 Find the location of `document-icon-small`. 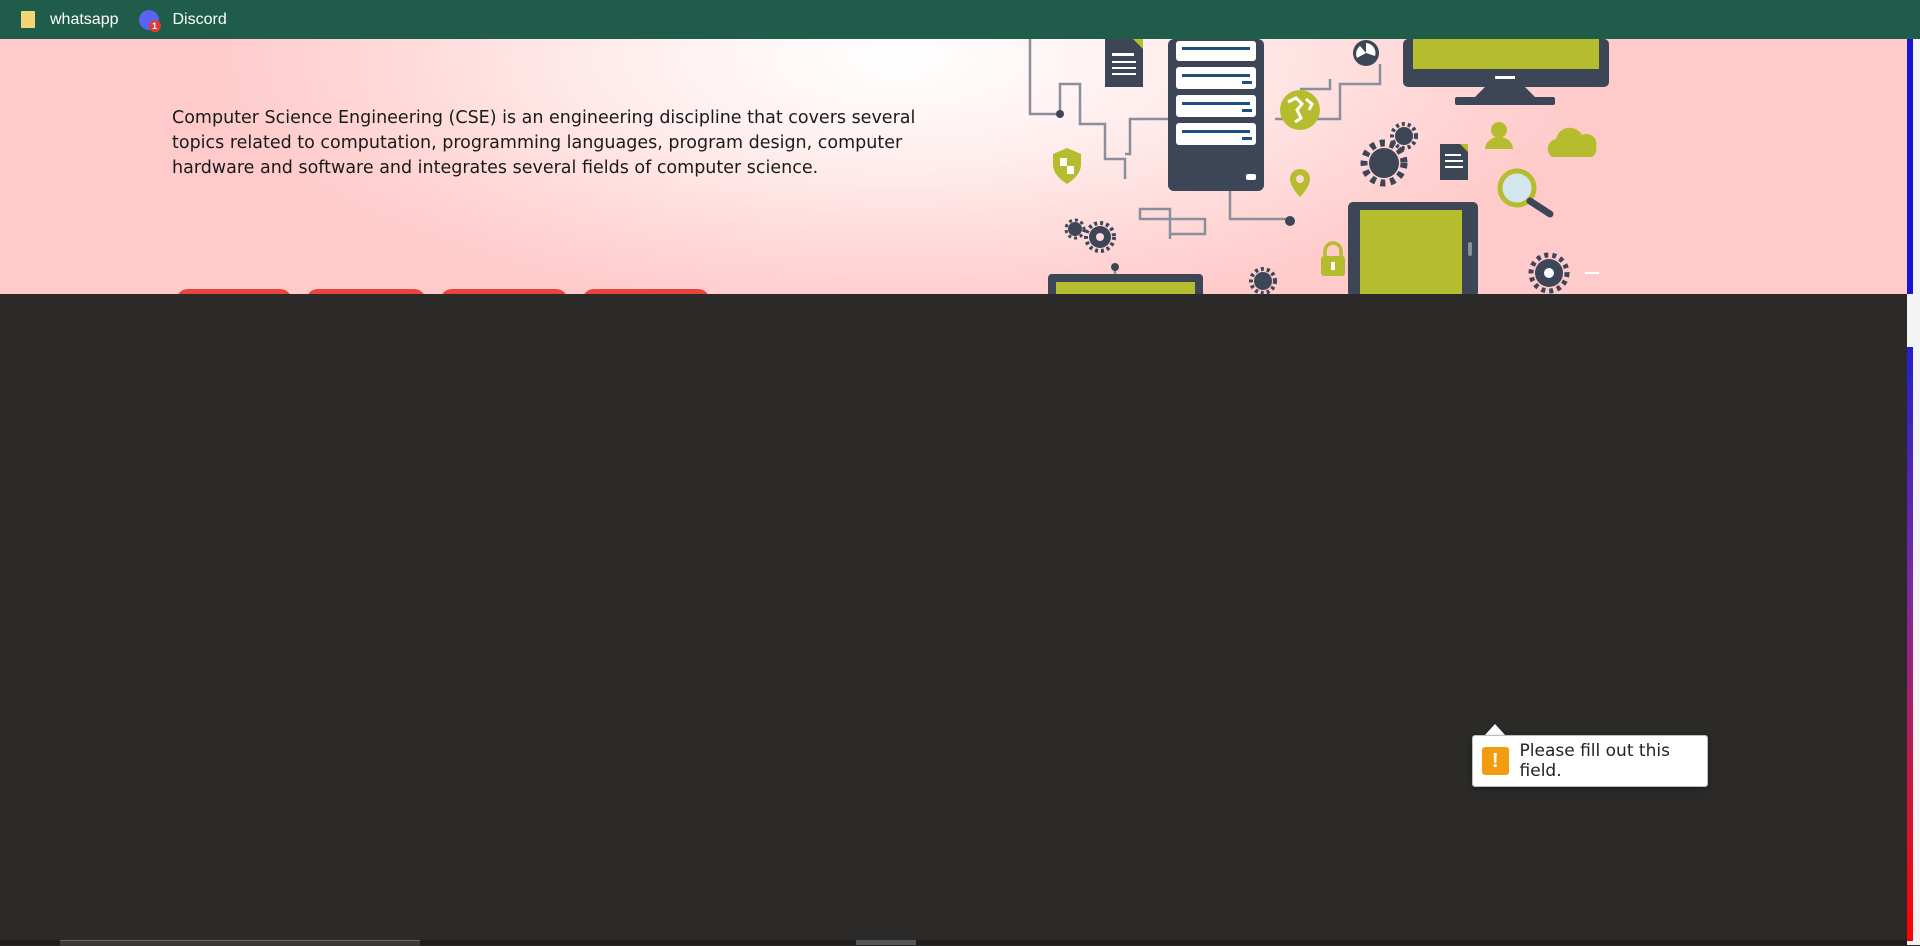

document-icon-small is located at coordinates (1454, 162).